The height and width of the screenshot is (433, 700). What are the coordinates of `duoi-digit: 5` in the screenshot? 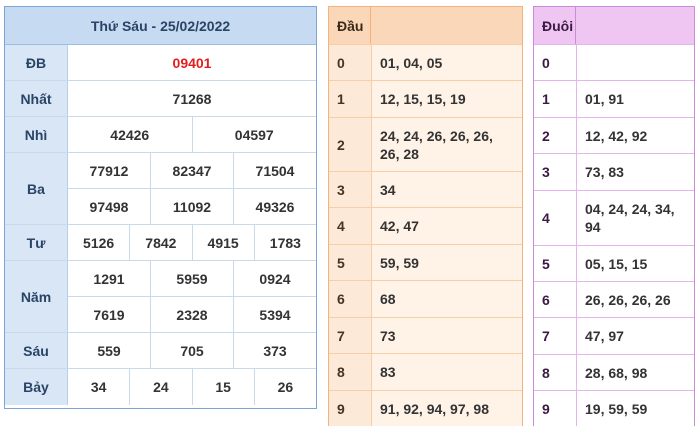 It's located at (555, 263).